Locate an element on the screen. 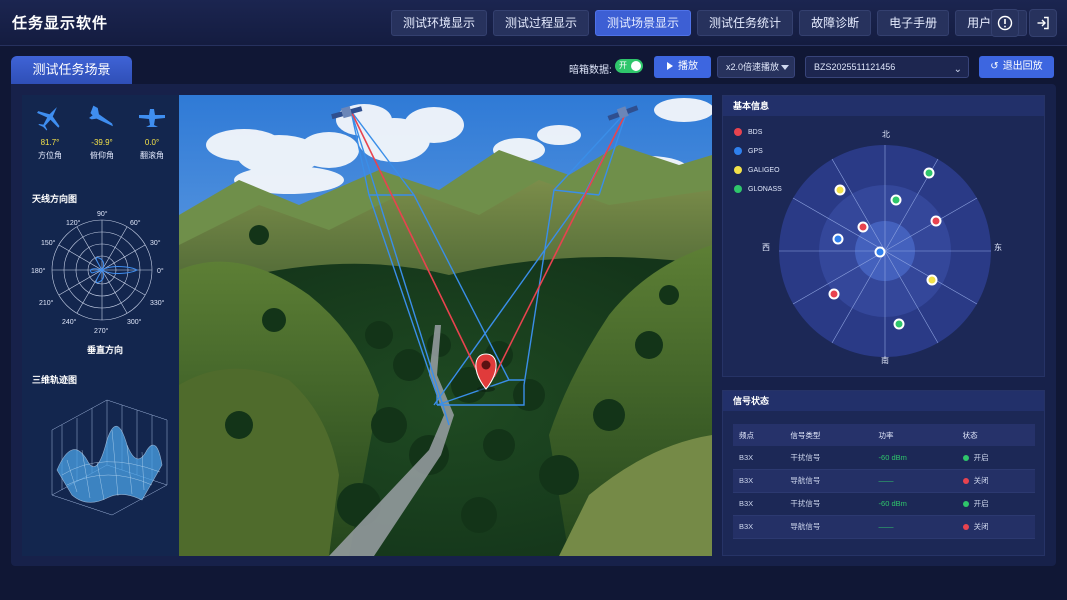 The image size is (1067, 600). page-tab-test-scene: 测试任务场景 is located at coordinates (71, 70).